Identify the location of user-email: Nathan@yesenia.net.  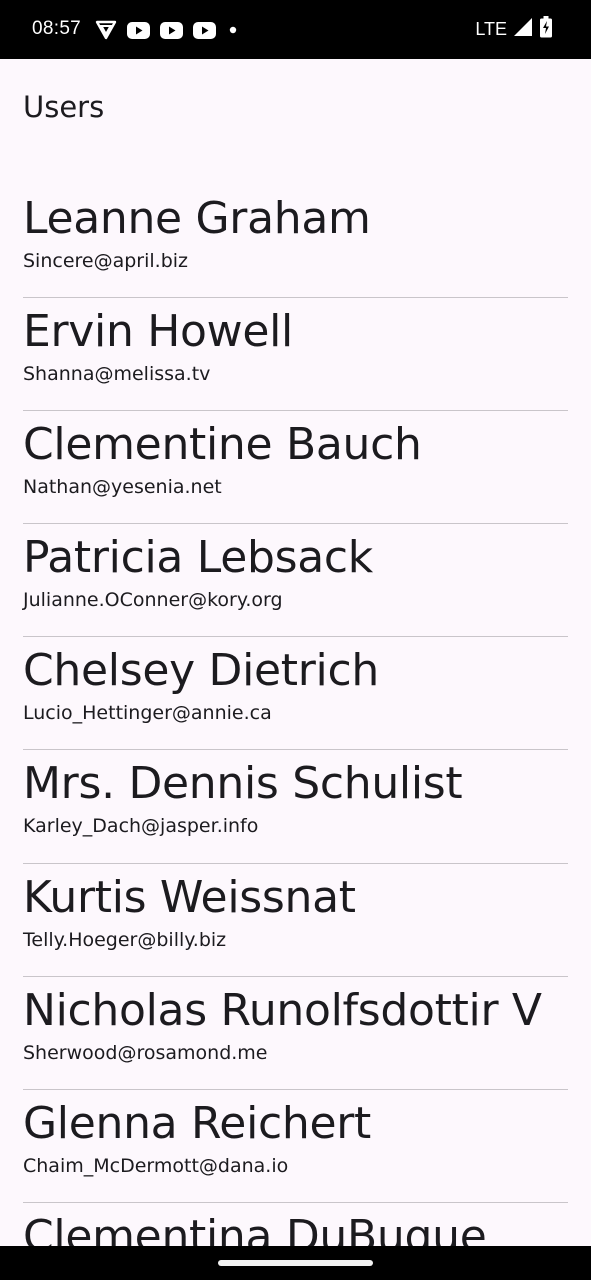
(122, 487).